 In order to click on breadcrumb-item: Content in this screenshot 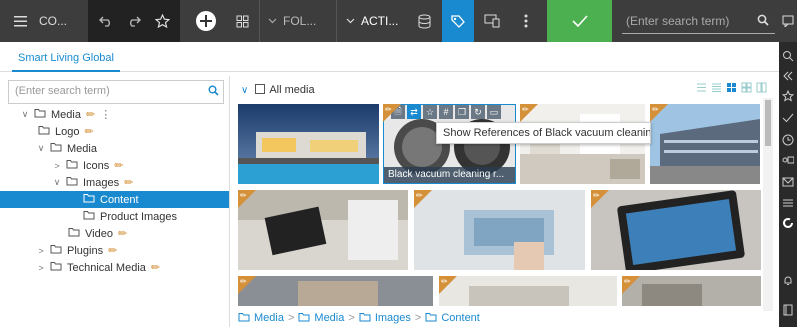, I will do `click(460, 318)`.